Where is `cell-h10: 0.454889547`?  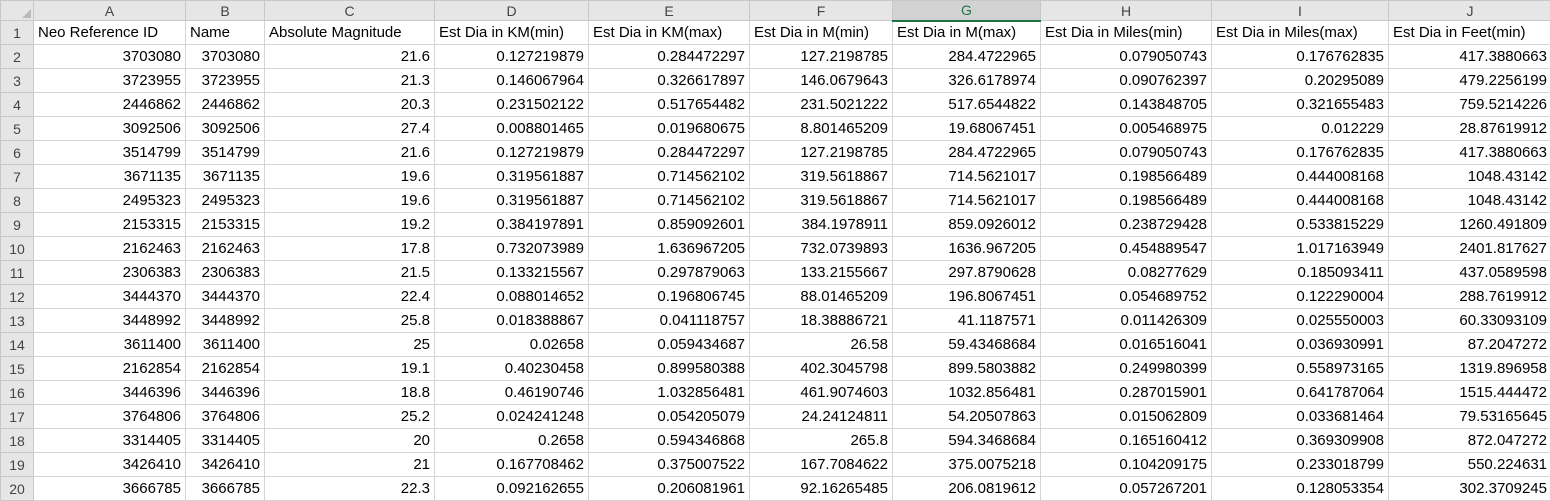
cell-h10: 0.454889547 is located at coordinates (1126, 249).